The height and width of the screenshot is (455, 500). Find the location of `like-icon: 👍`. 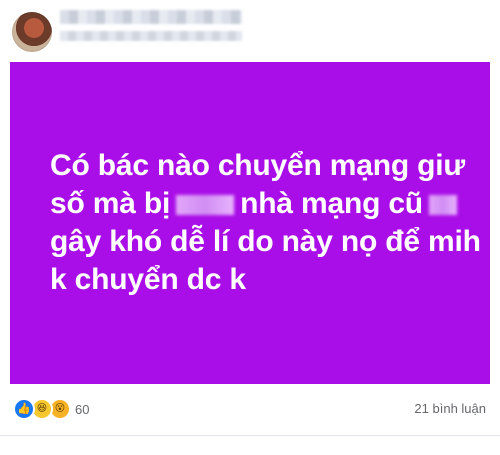

like-icon: 👍 is located at coordinates (24, 409).